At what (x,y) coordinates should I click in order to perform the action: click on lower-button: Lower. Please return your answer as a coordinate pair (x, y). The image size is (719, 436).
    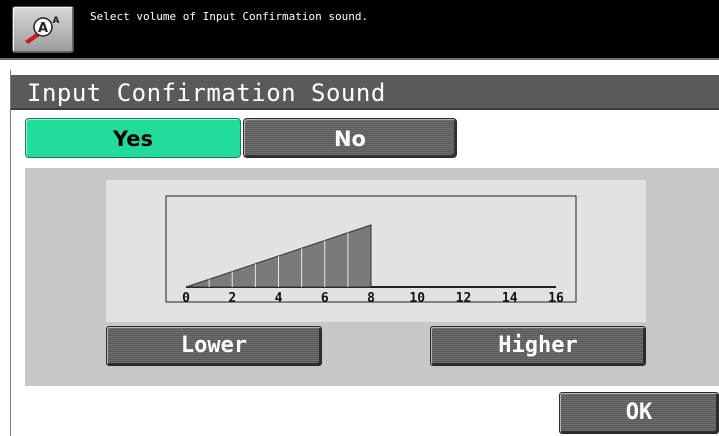
    Looking at the image, I should click on (214, 346).